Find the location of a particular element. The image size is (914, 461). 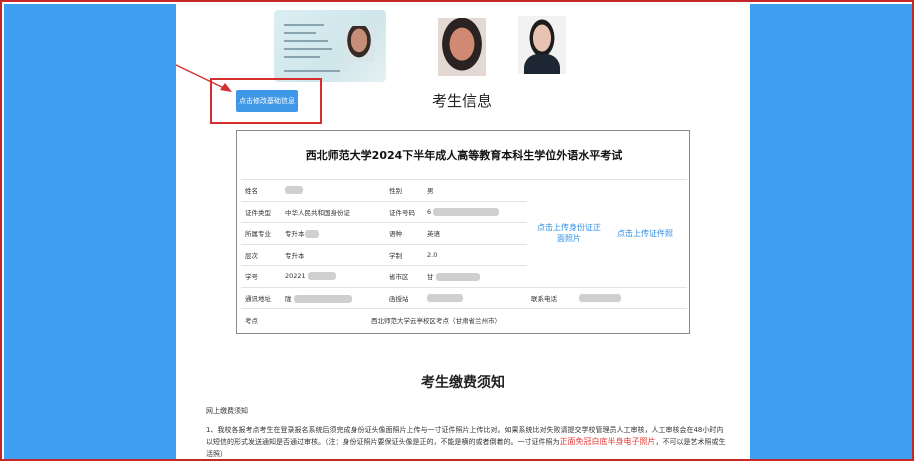

venue-label: 考点 is located at coordinates (261, 319).